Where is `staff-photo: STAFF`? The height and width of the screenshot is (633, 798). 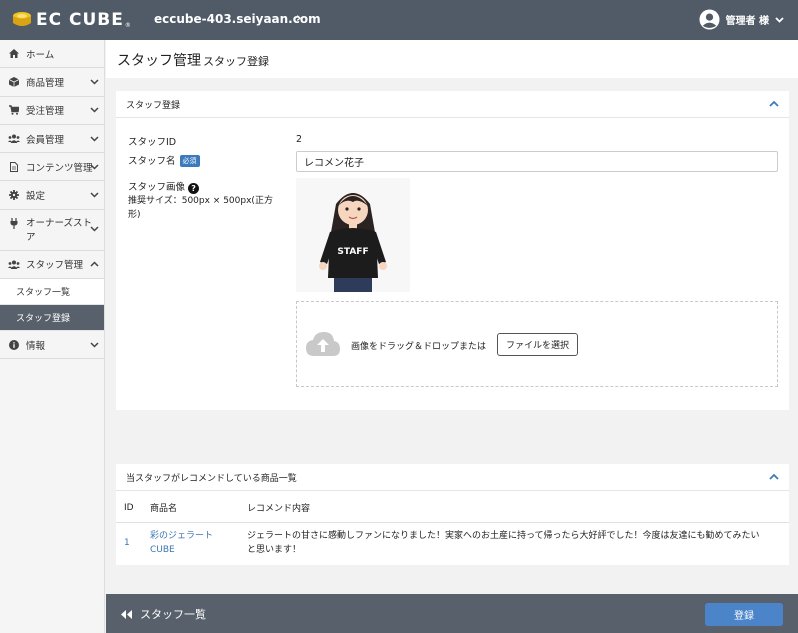
staff-photo: STAFF is located at coordinates (353, 235).